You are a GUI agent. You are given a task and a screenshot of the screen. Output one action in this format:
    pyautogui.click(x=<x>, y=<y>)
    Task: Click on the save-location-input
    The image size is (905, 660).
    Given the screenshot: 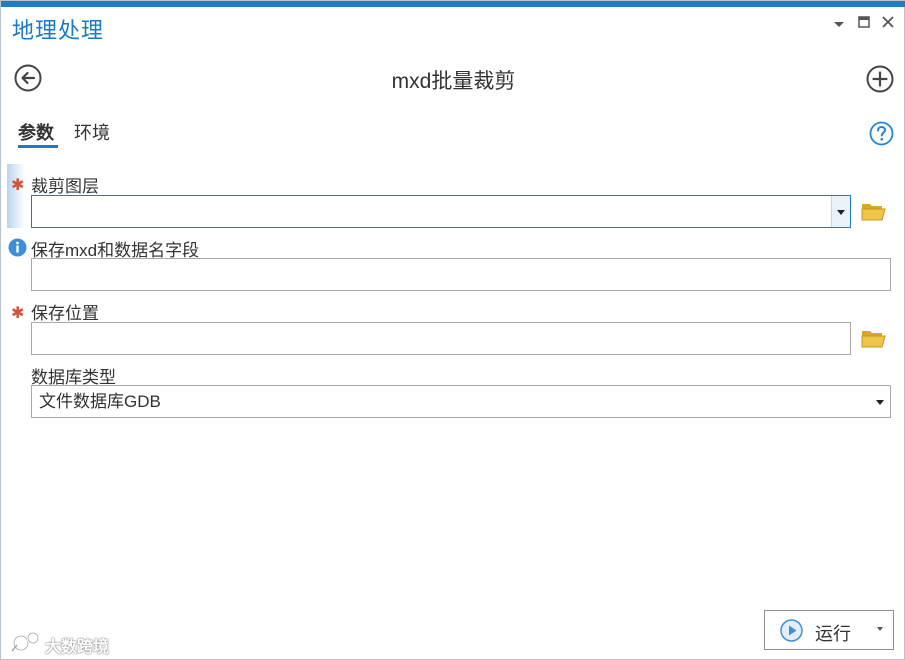 What is the action you would take?
    pyautogui.click(x=441, y=338)
    